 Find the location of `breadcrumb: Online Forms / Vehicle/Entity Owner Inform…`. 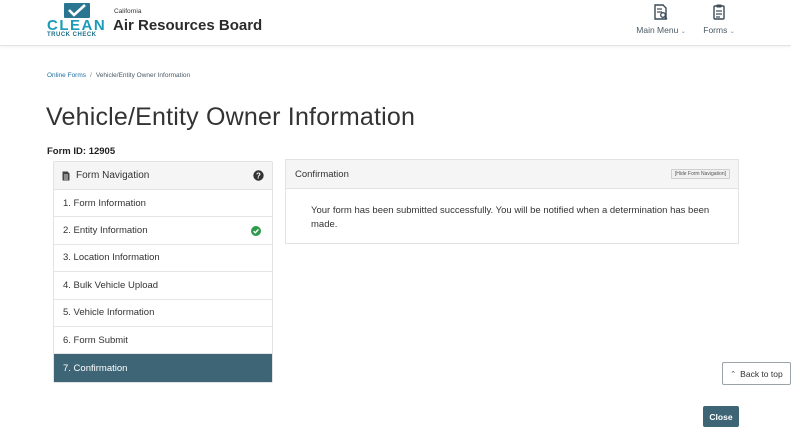

breadcrumb: Online Forms / Vehicle/Entity Owner Inform… is located at coordinates (118, 75).